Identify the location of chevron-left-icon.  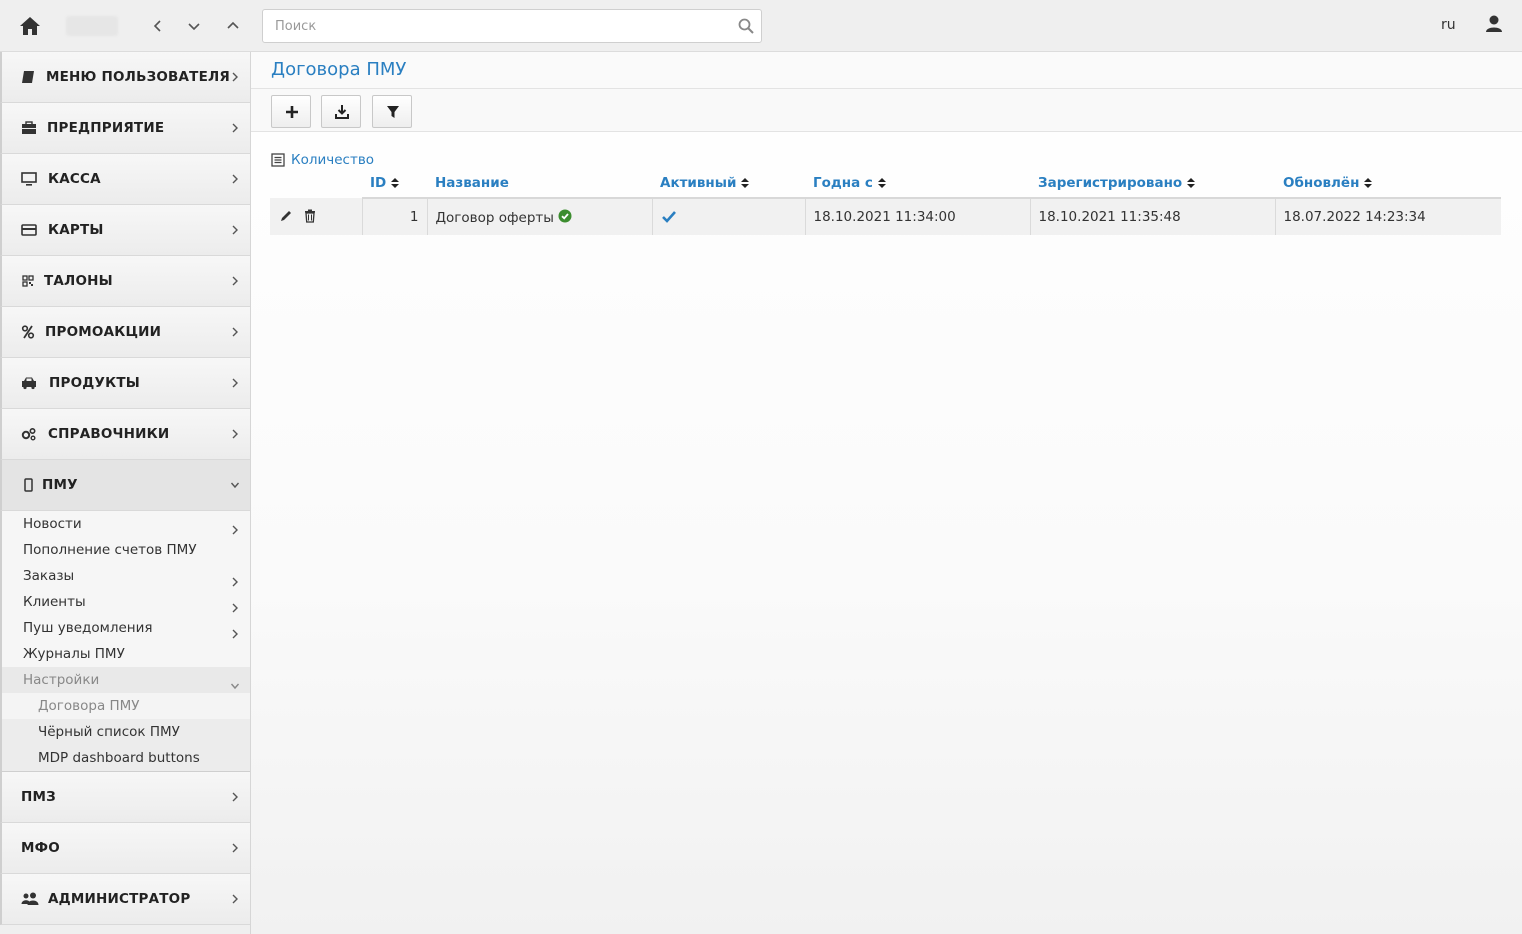
(158, 26).